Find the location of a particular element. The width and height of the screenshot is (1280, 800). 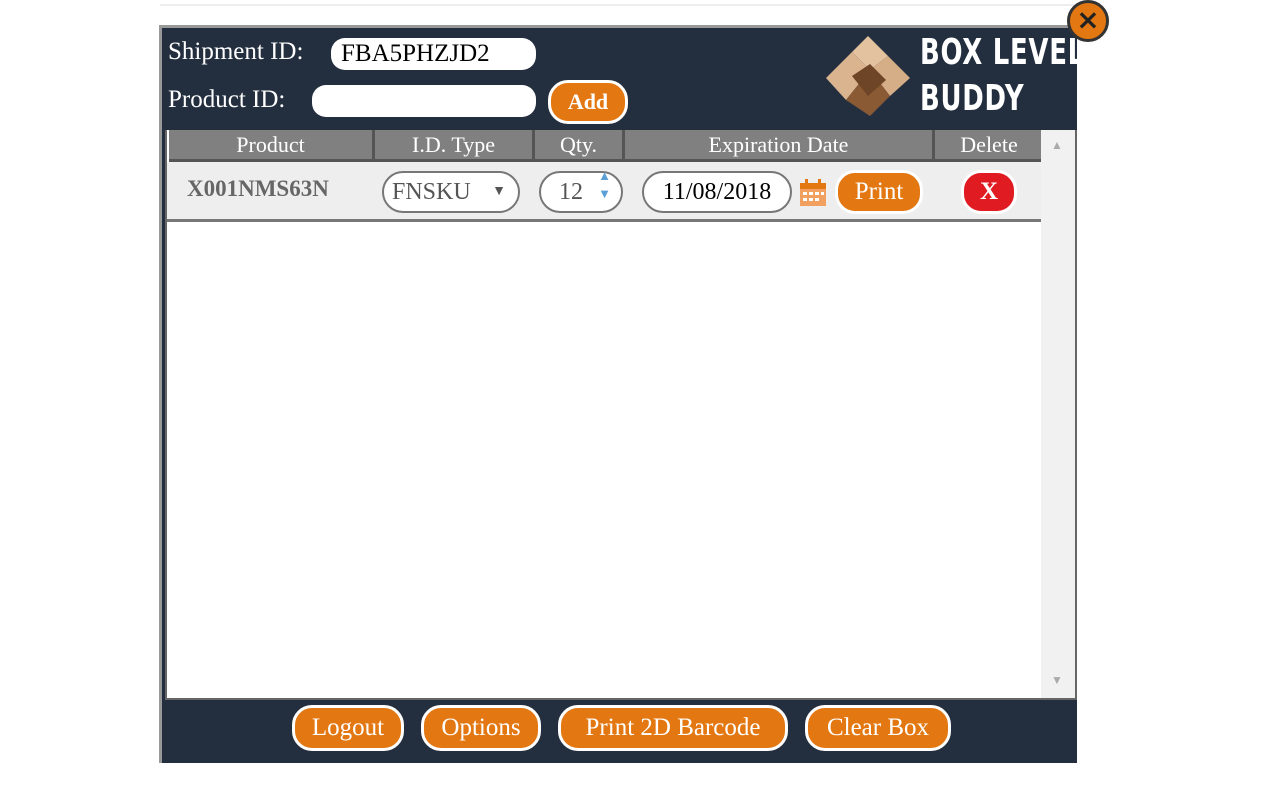

id-type-select: FNSKU ▼ is located at coordinates (451, 192).